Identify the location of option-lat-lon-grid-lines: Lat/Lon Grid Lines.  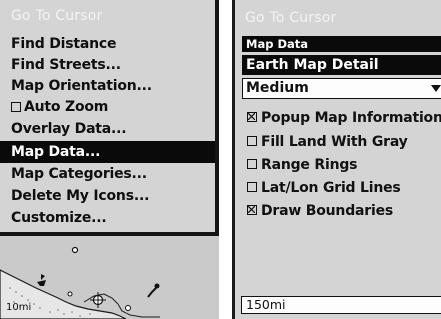
(324, 188).